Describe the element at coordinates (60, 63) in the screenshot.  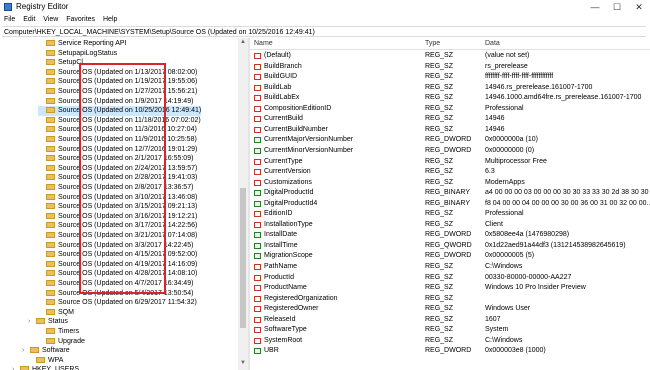
I see `tree-item: SetupCl` at that location.